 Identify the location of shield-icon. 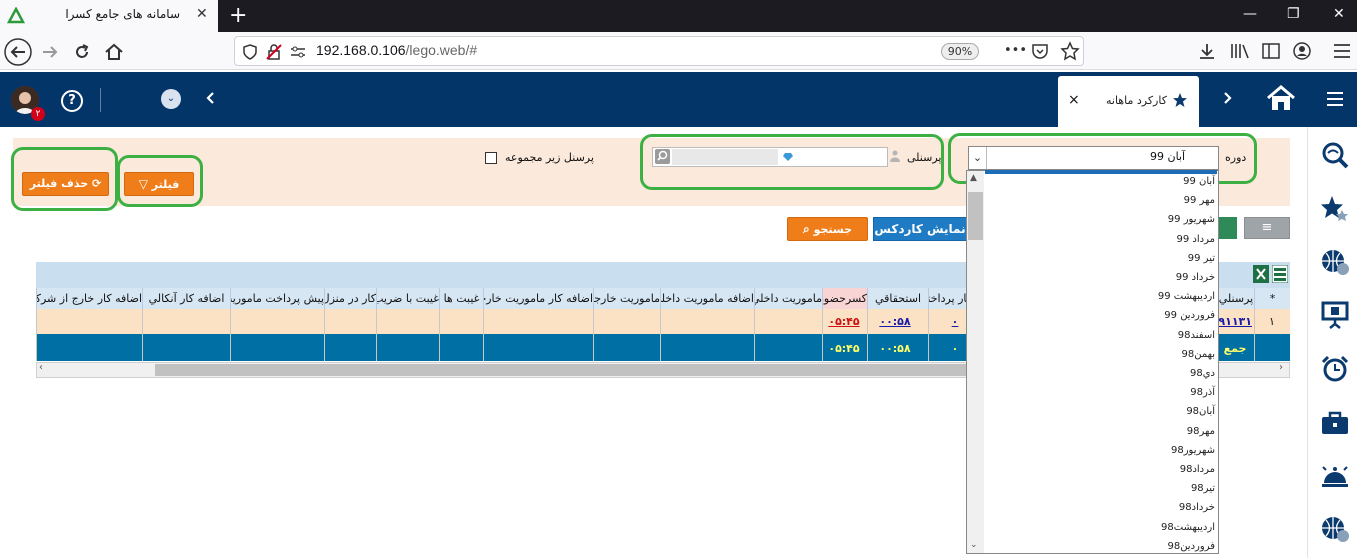
(250, 52).